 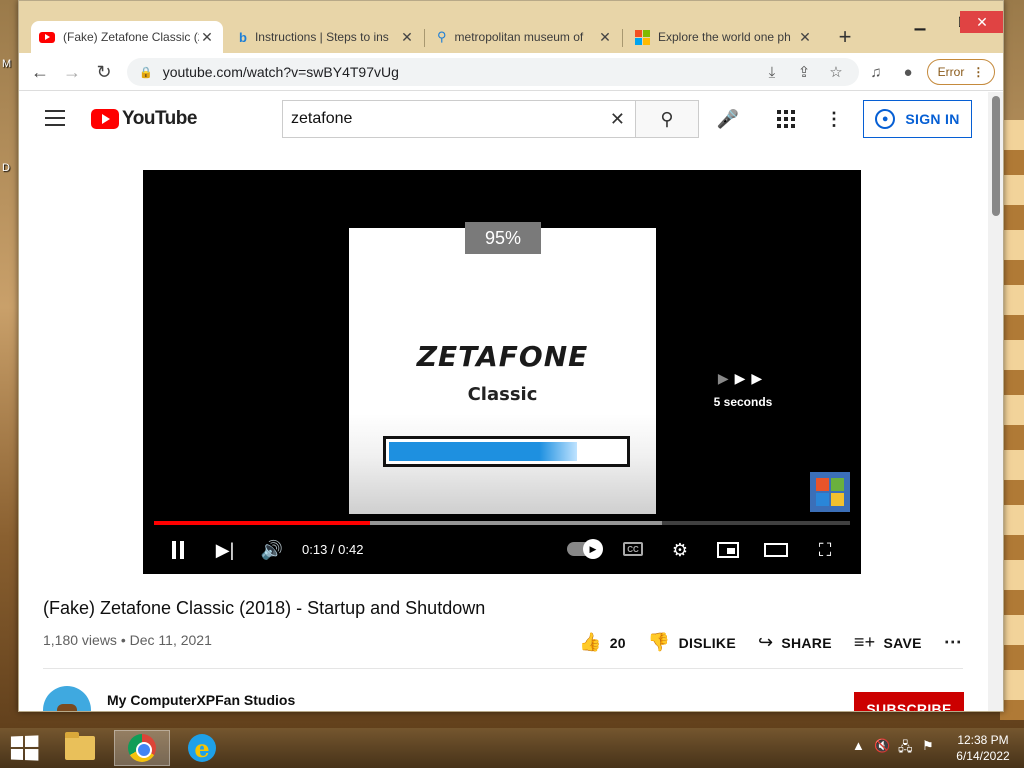 I want to click on tab-youtube: (Fake) Zetafone Classic (2 ✕, so click(x=127, y=37).